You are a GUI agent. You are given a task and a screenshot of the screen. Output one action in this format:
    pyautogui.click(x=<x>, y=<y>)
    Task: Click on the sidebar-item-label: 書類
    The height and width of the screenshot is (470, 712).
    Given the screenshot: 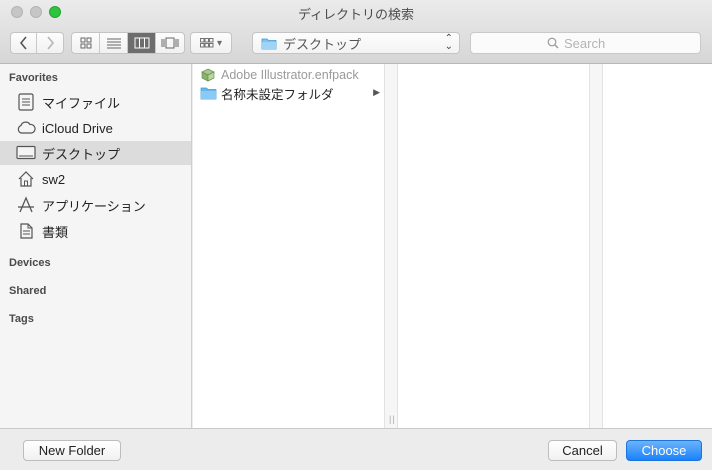 What is the action you would take?
    pyautogui.click(x=55, y=232)
    